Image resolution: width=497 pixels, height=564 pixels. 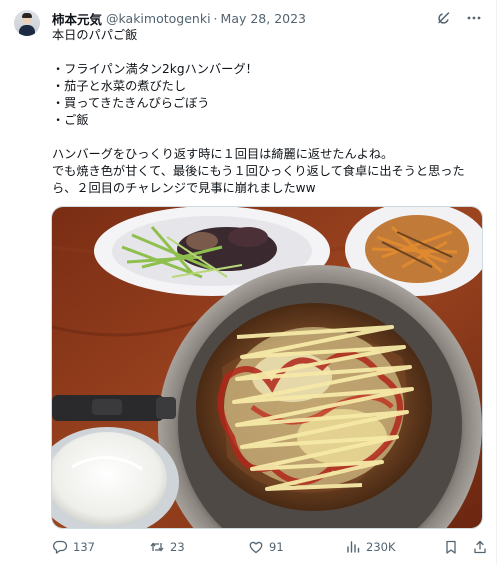 I want to click on retweet-button: 23, so click(x=167, y=547).